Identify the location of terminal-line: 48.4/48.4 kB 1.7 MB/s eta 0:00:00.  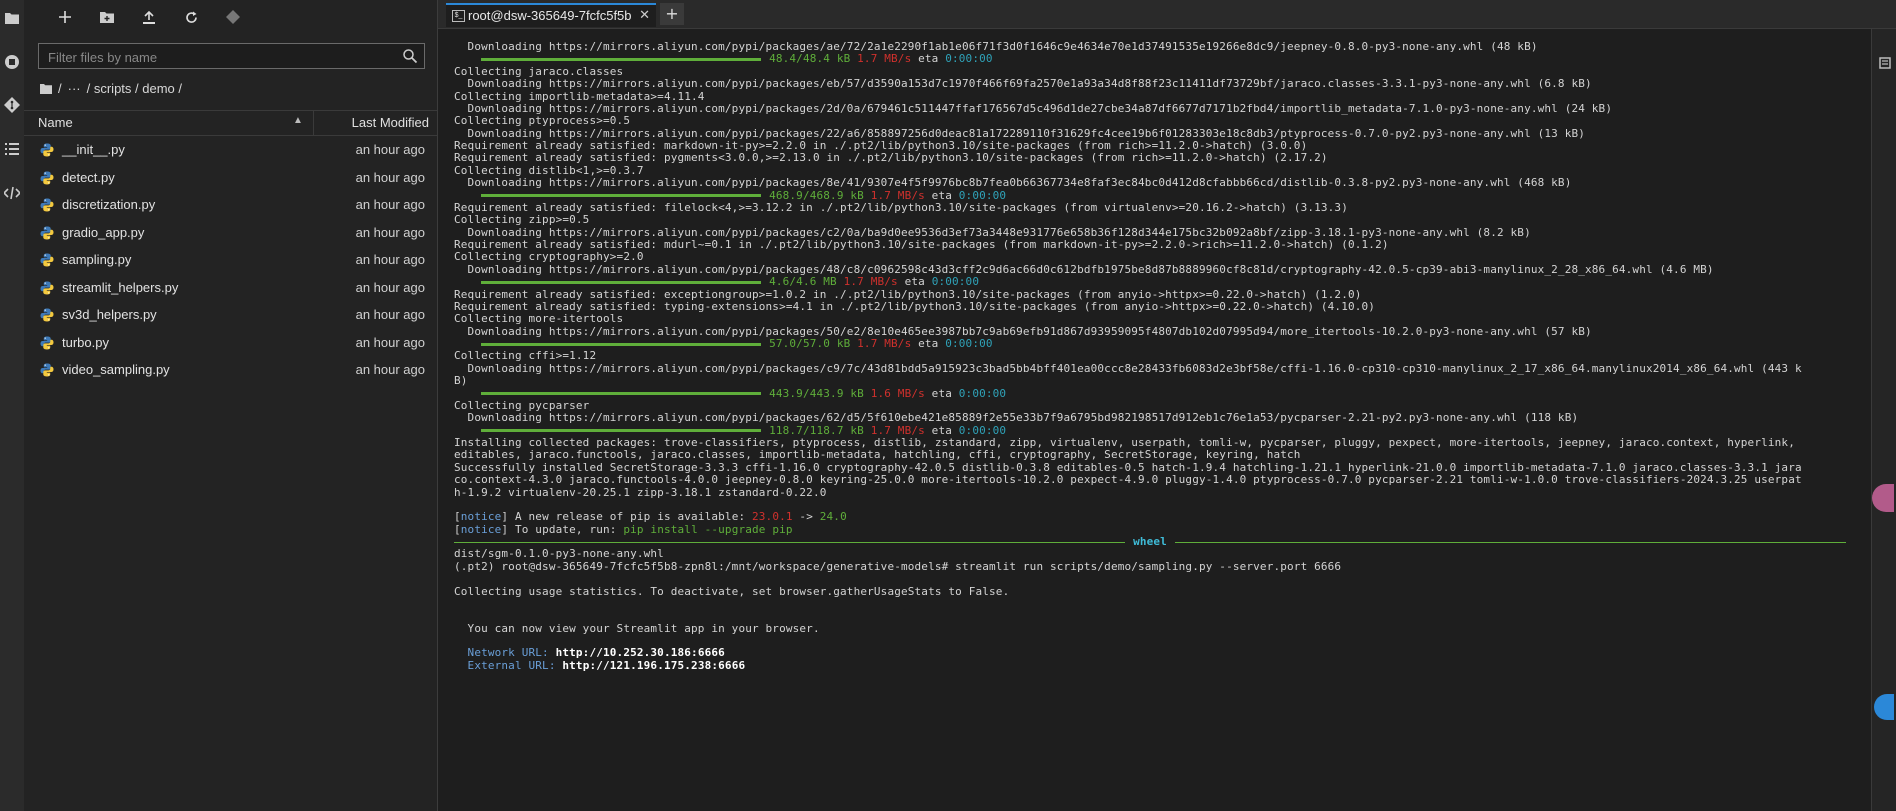
(1150, 59).